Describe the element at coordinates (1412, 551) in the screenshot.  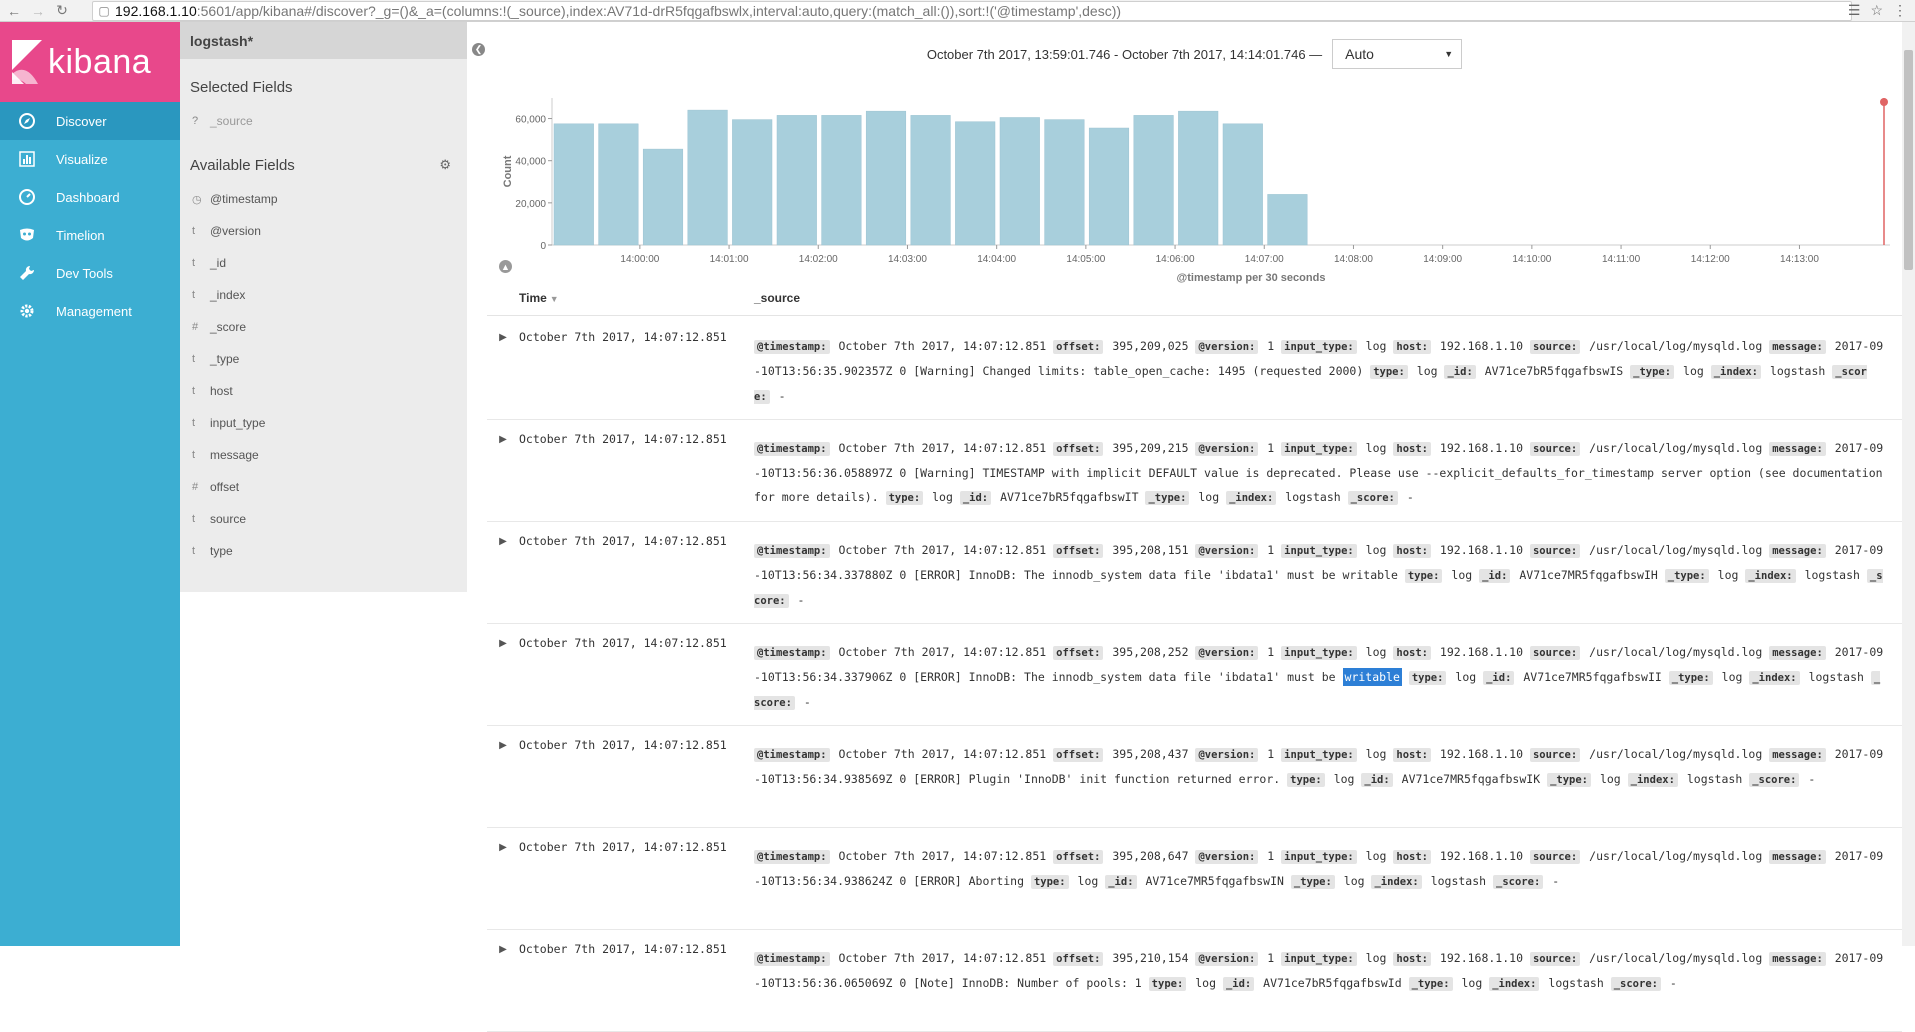
I see `source-field-key: host:` at that location.